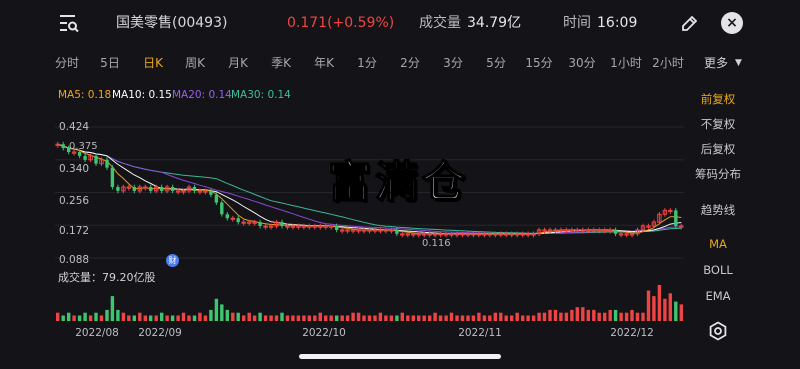 The image size is (800, 369). Describe the element at coordinates (74, 260) in the screenshot. I see `y-tick-label: 0.088` at that location.